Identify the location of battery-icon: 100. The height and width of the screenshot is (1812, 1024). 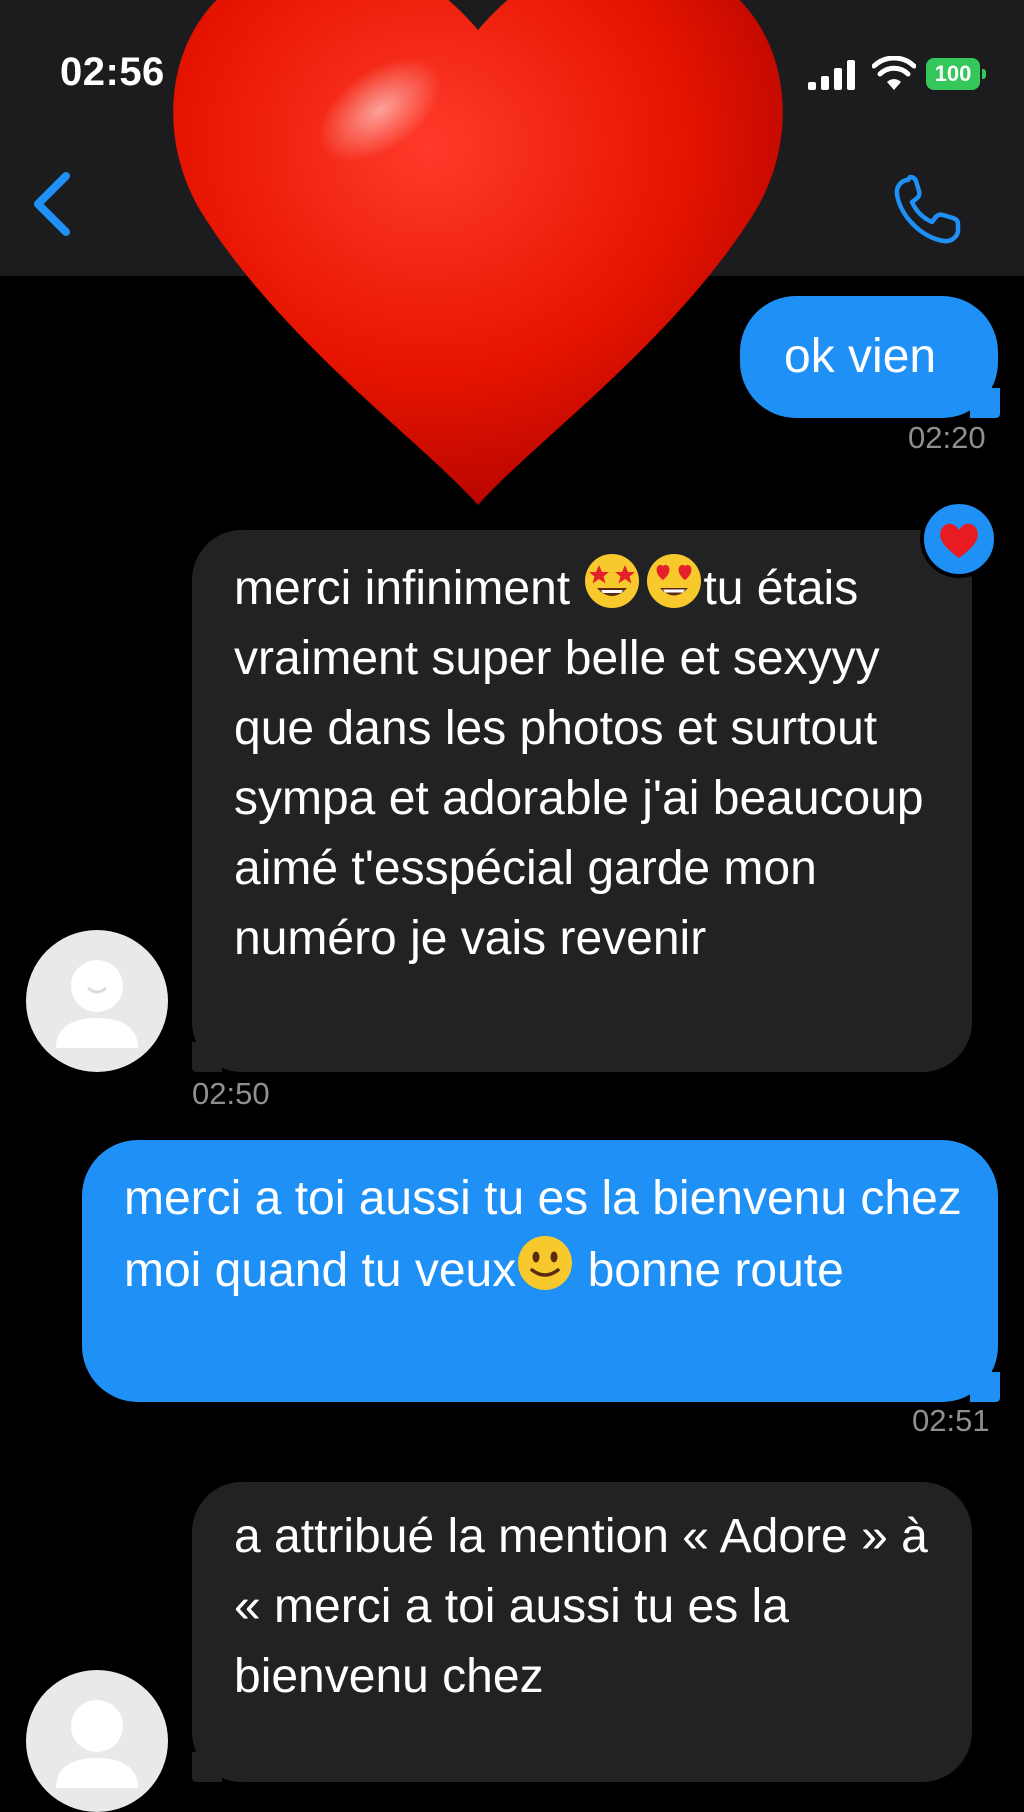
(956, 74).